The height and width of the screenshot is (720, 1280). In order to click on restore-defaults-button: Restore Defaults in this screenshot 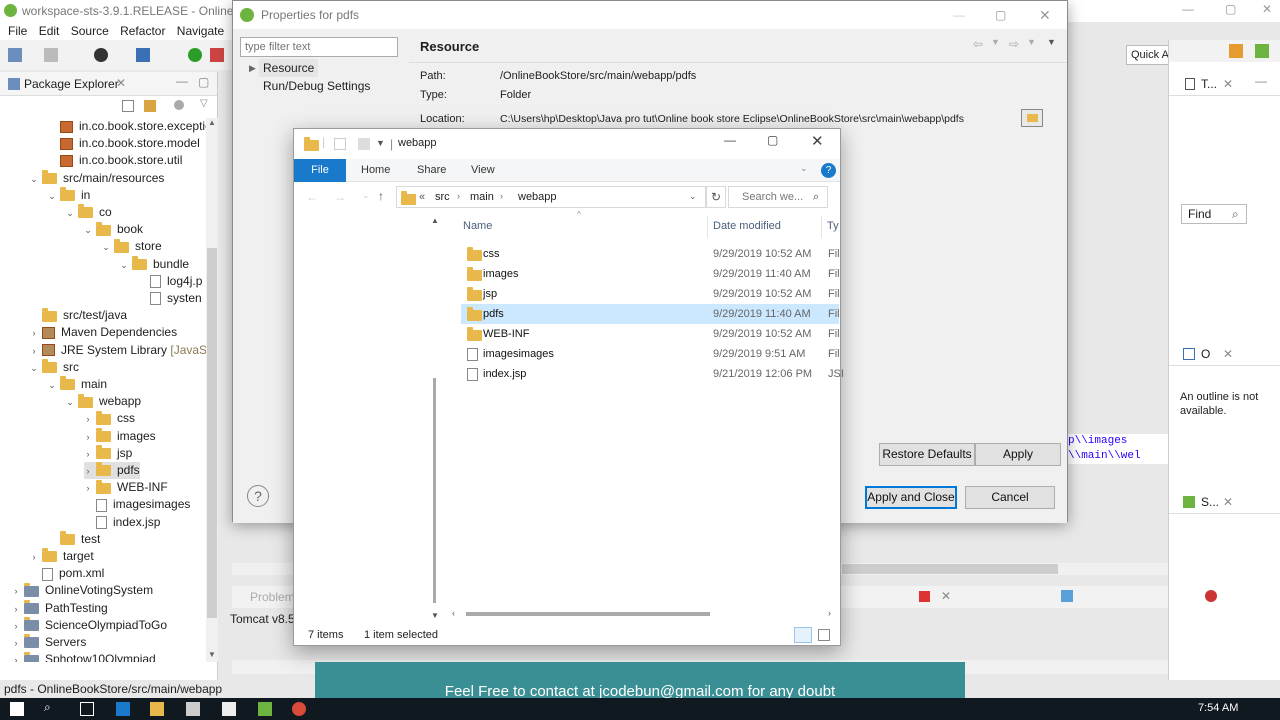, I will do `click(927, 454)`.